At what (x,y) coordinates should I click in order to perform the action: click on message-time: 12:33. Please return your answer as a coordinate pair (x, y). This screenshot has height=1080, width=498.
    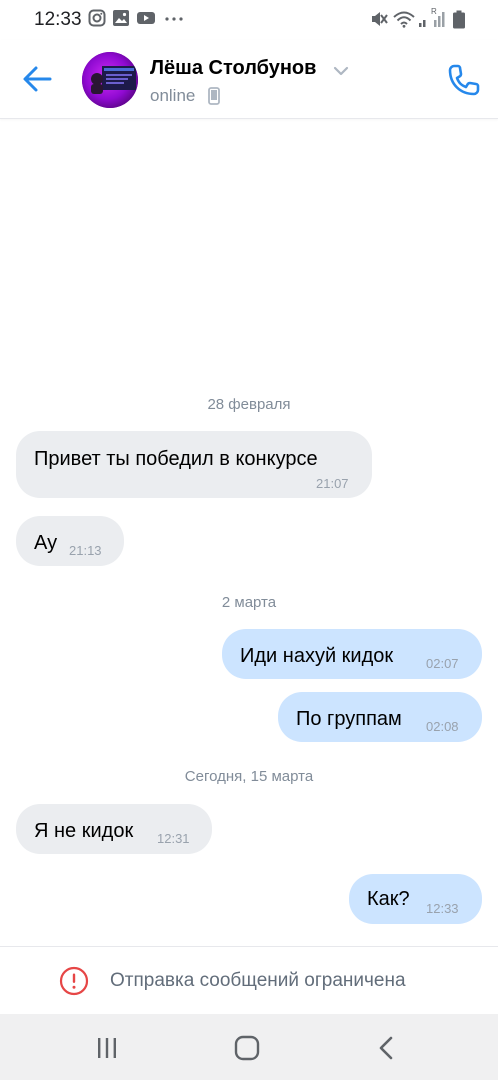
    Looking at the image, I should click on (442, 908).